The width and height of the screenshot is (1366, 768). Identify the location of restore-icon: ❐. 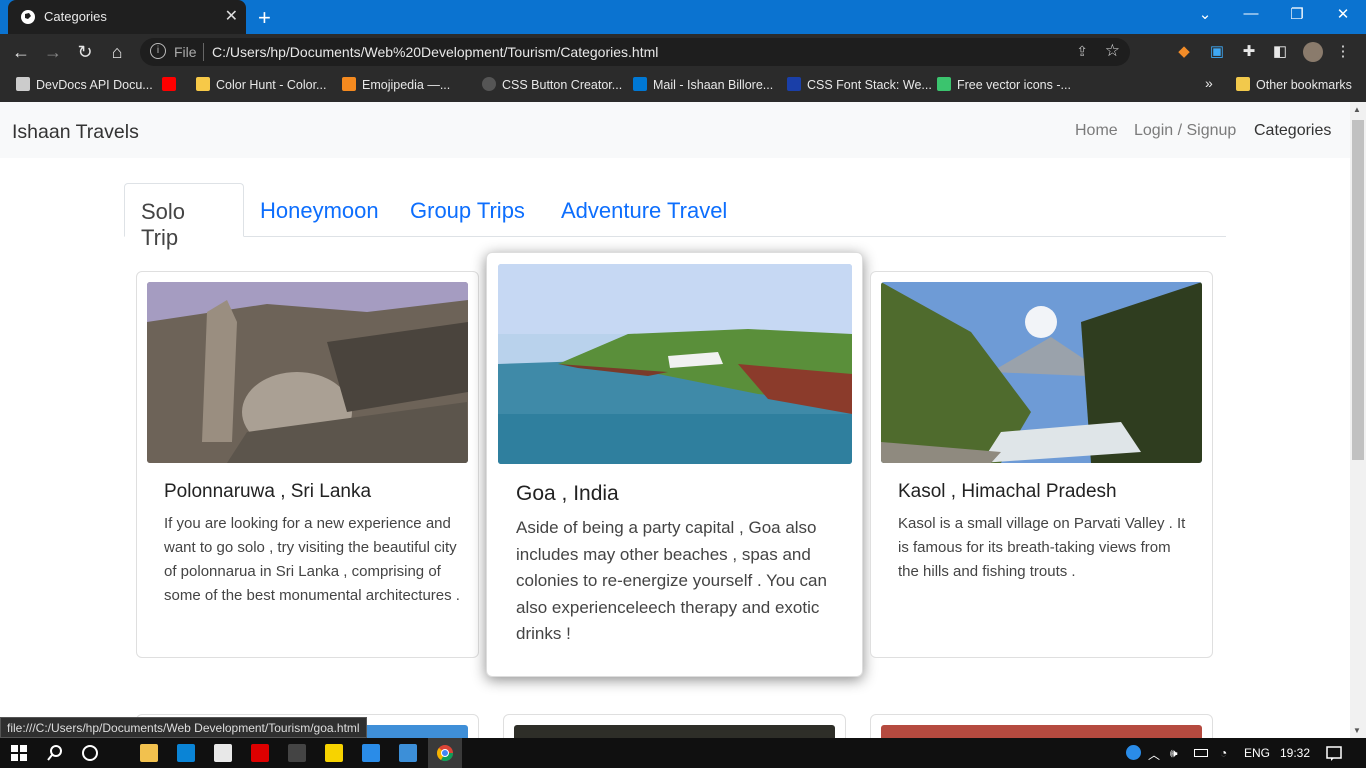
(1297, 14).